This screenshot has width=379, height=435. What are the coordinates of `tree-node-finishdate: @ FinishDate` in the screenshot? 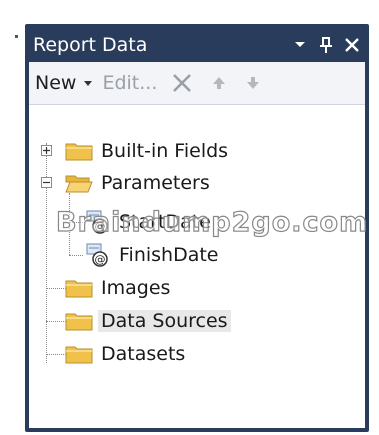 It's located at (152, 255).